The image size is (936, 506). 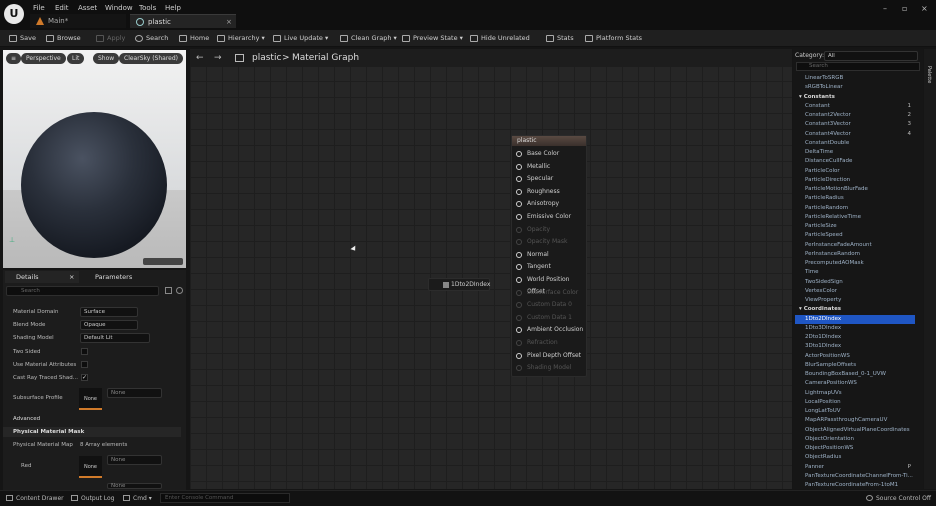 What do you see at coordinates (855, 420) in the screenshot?
I see `palette-item: MapARPassthroughCameraUV` at bounding box center [855, 420].